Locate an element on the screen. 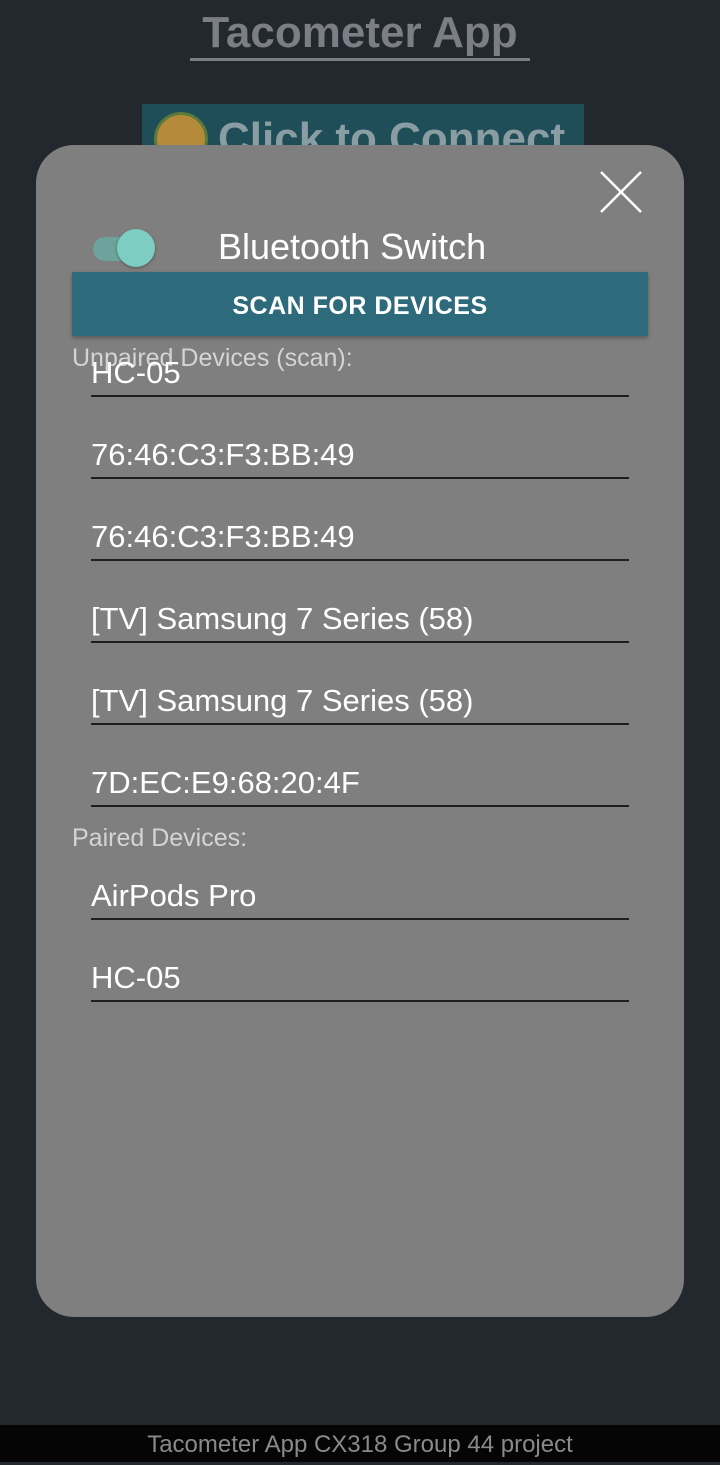 The width and height of the screenshot is (720, 1465). footer-credit: Tacometer App CX318 Group 44 project is located at coordinates (360, 1443).